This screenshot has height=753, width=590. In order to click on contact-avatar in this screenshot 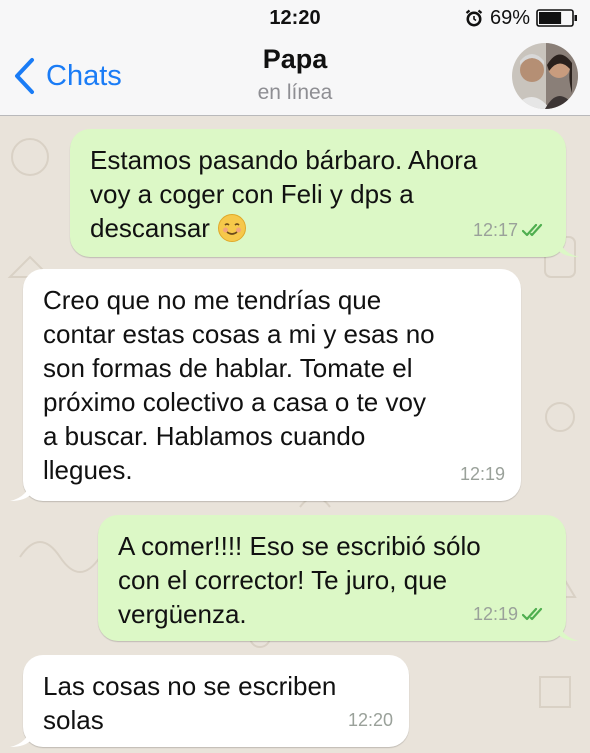, I will do `click(545, 76)`.